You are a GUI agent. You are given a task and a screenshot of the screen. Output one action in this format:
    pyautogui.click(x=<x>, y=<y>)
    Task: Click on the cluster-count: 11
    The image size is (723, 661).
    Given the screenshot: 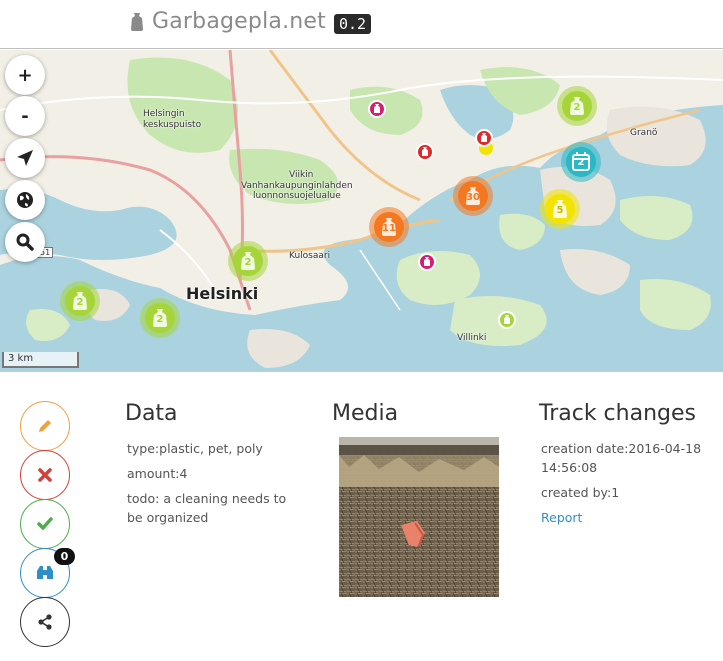 What is the action you would take?
    pyautogui.click(x=389, y=228)
    